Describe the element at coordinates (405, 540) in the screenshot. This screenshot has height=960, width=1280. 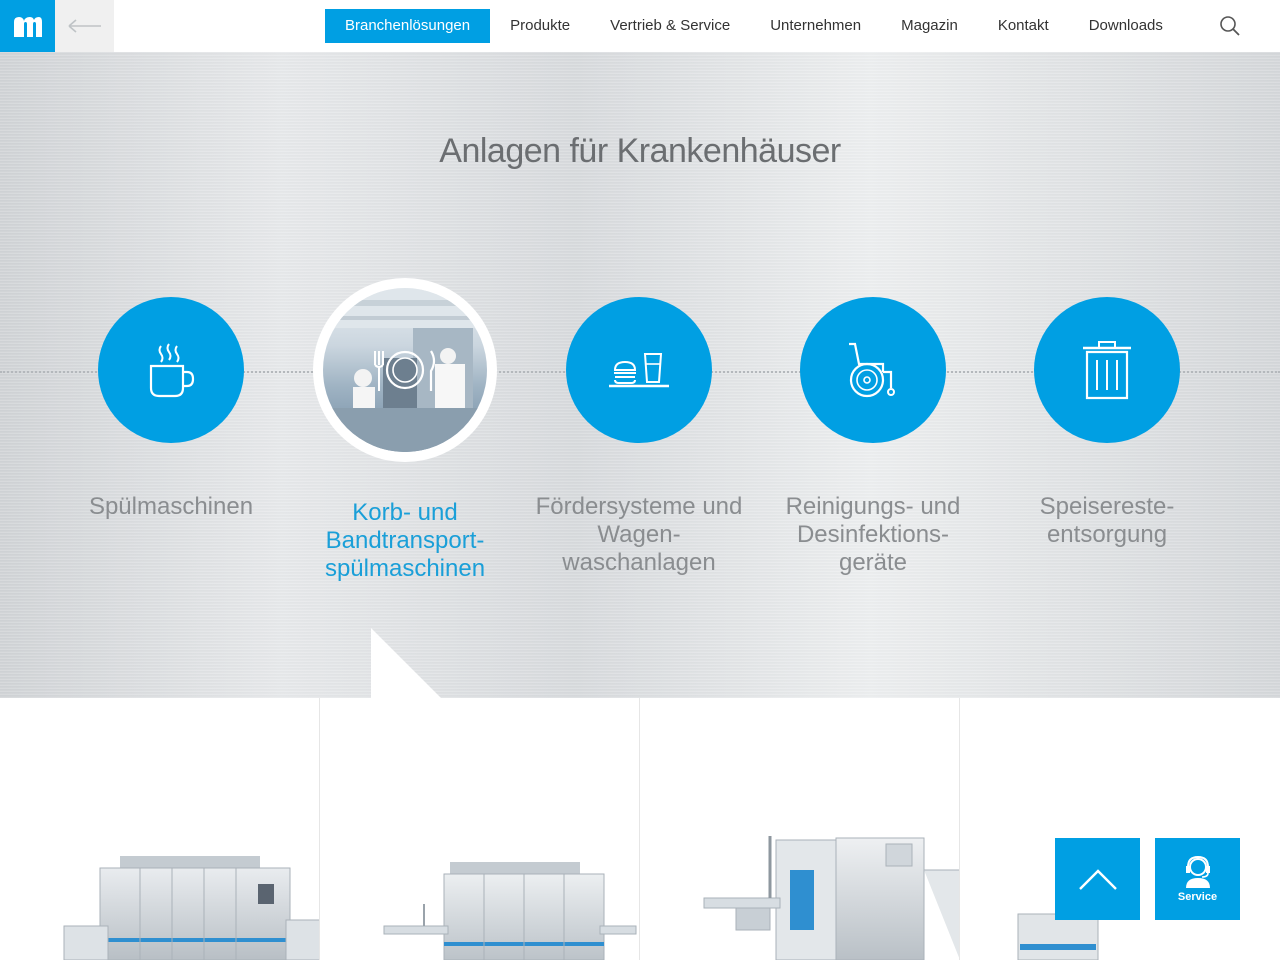
I see `category-label: Korb- und Bandtransport-spülmaschinen` at that location.